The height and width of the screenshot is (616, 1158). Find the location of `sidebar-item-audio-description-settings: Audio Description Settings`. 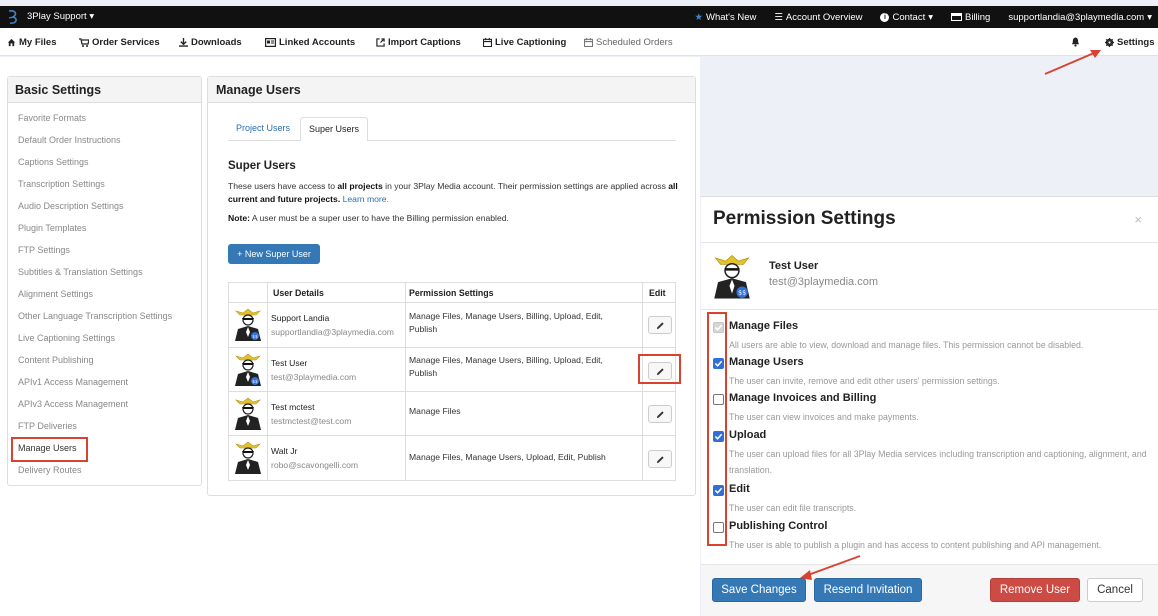

sidebar-item-audio-description-settings: Audio Description Settings is located at coordinates (71, 206).